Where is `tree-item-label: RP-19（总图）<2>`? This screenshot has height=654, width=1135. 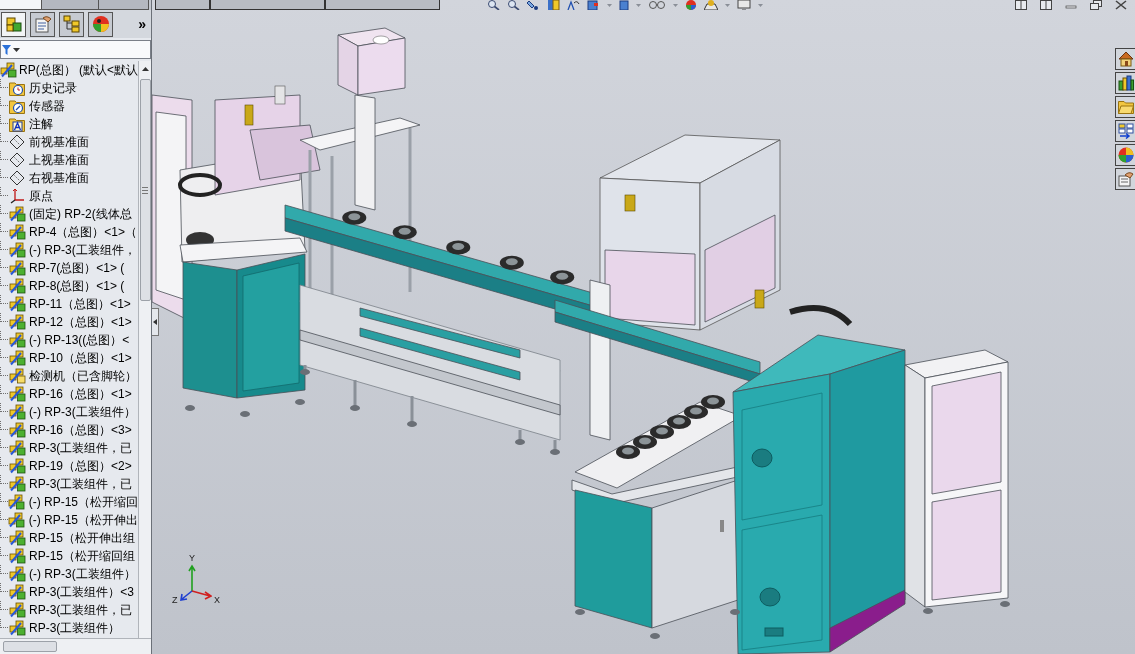
tree-item-label: RP-19（总图）<2> is located at coordinates (80, 466).